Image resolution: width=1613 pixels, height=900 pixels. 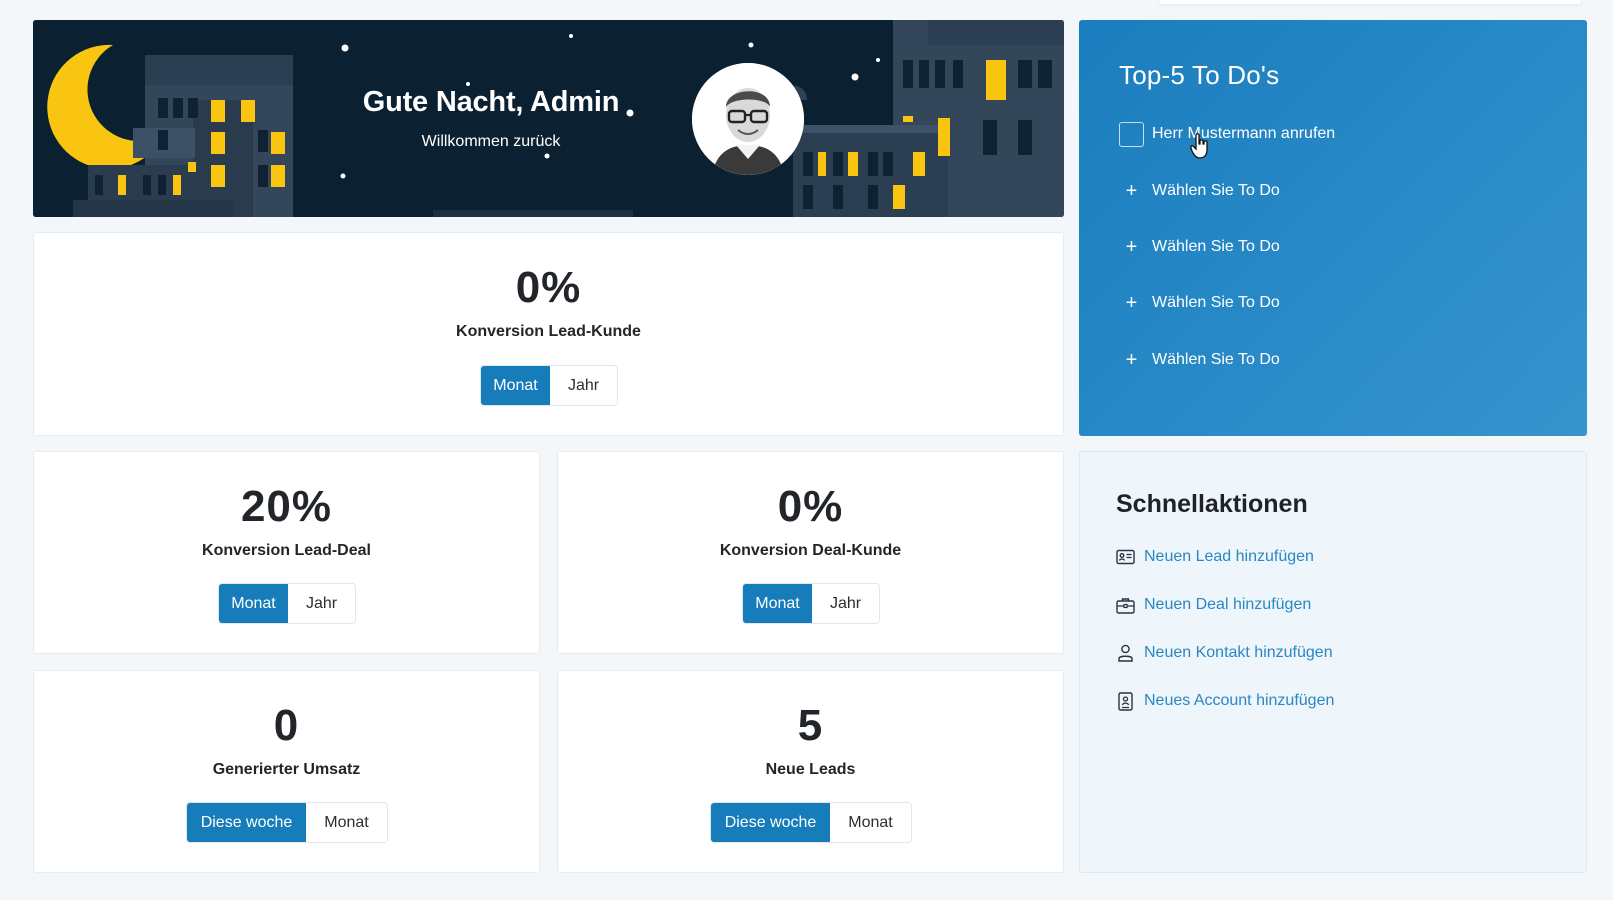 I want to click on kpi-label: Konversion Lead-Deal, so click(x=286, y=550).